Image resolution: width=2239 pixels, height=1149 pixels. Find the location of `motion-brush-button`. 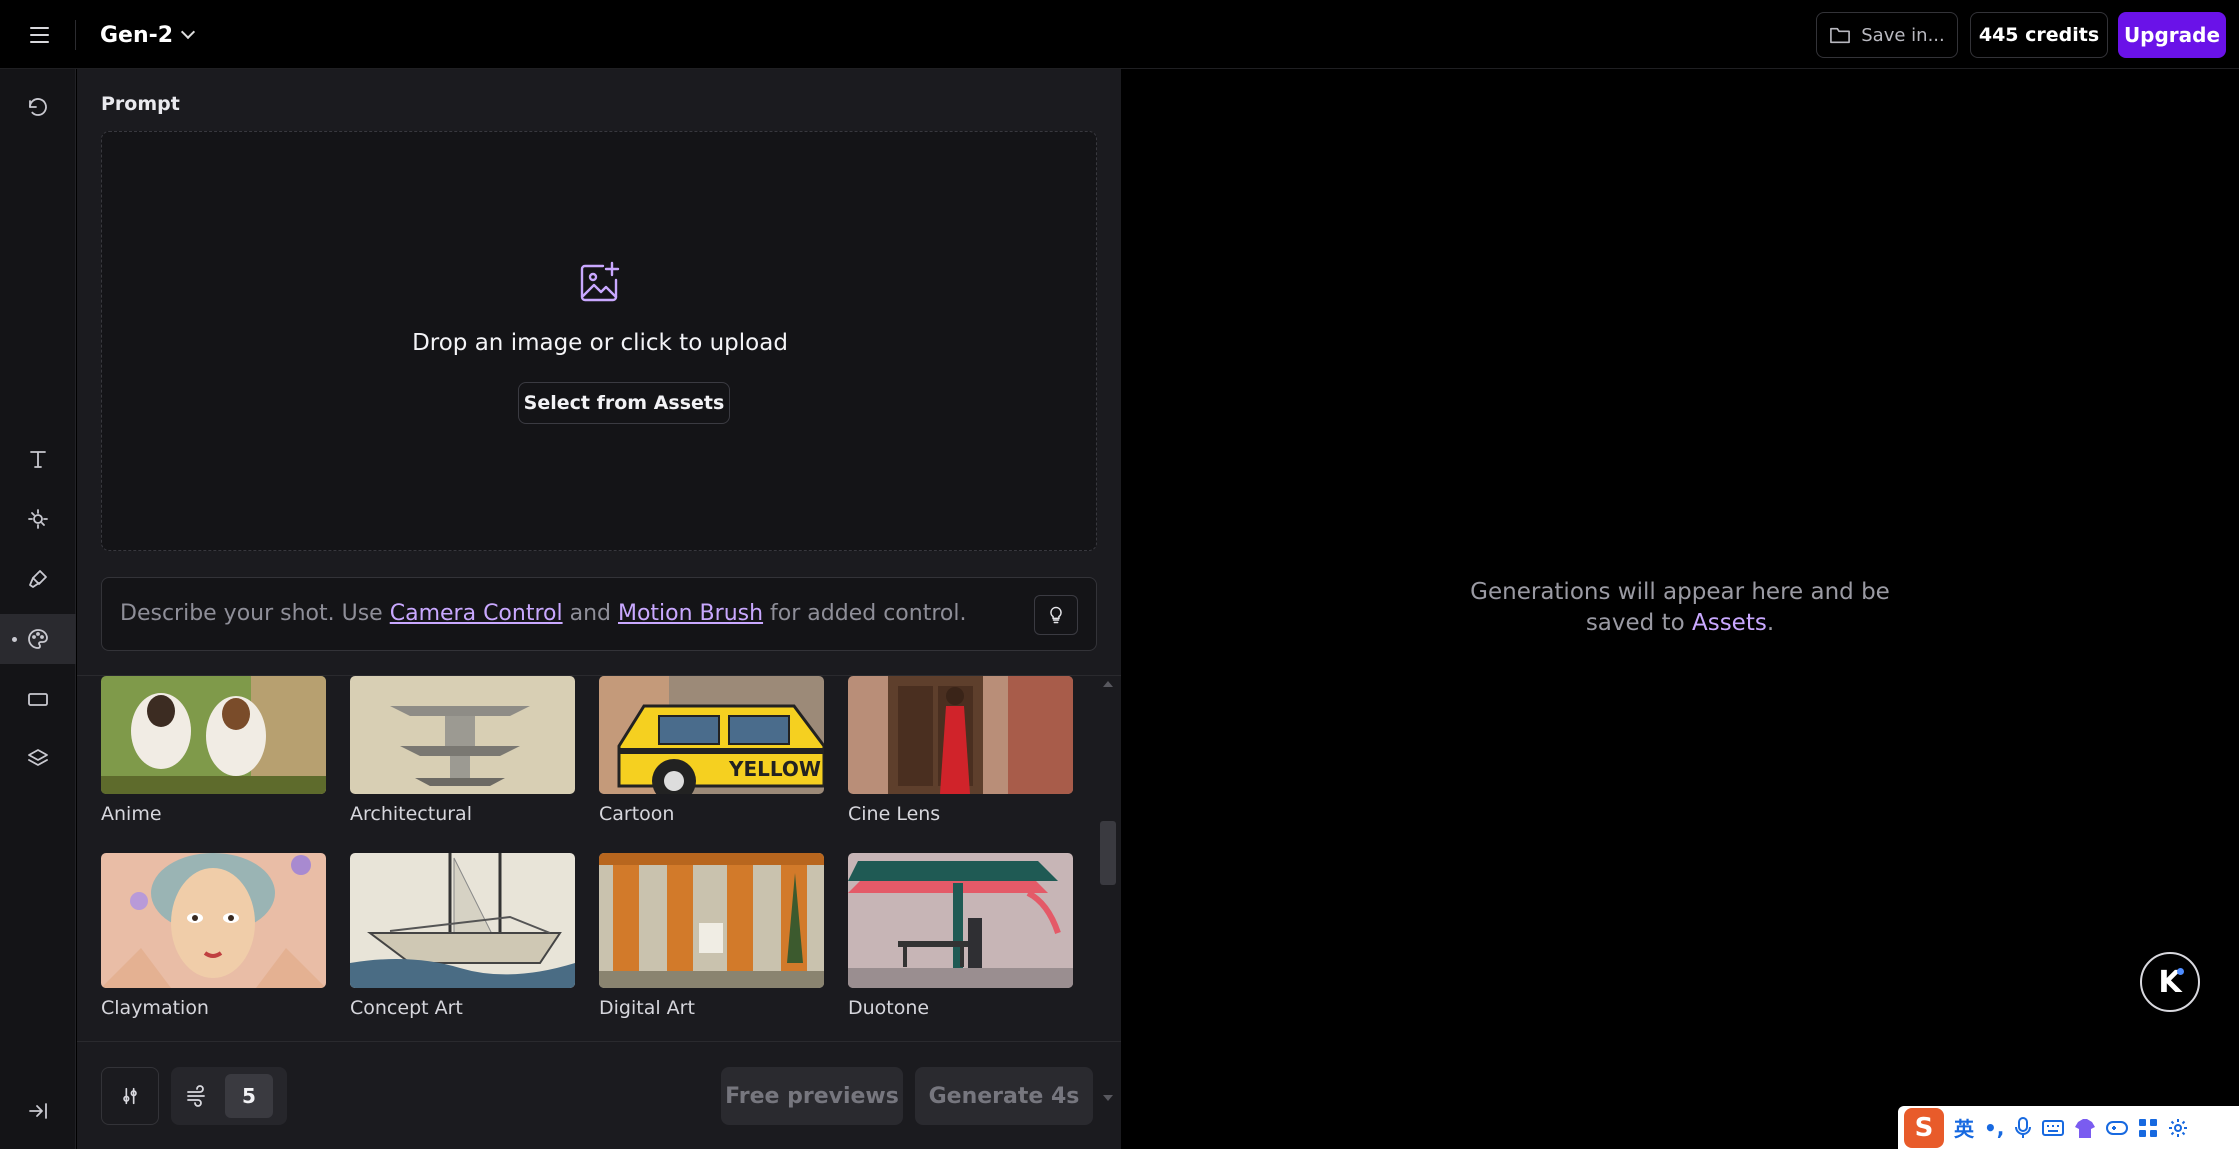

motion-brush-button is located at coordinates (38, 579).